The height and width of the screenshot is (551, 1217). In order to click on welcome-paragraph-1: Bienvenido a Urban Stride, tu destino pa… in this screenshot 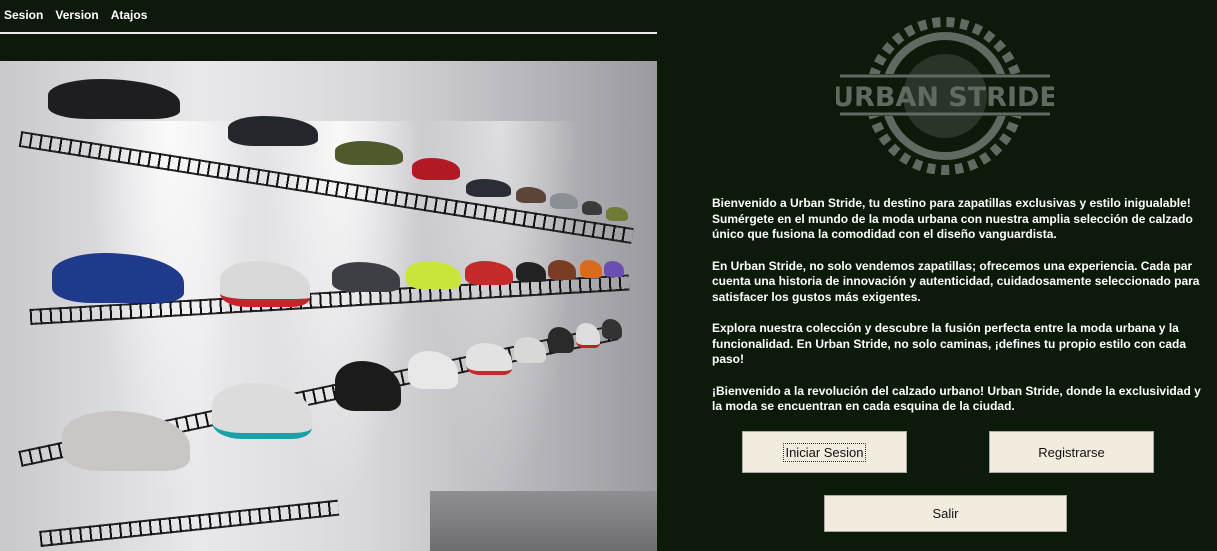, I will do `click(952, 218)`.